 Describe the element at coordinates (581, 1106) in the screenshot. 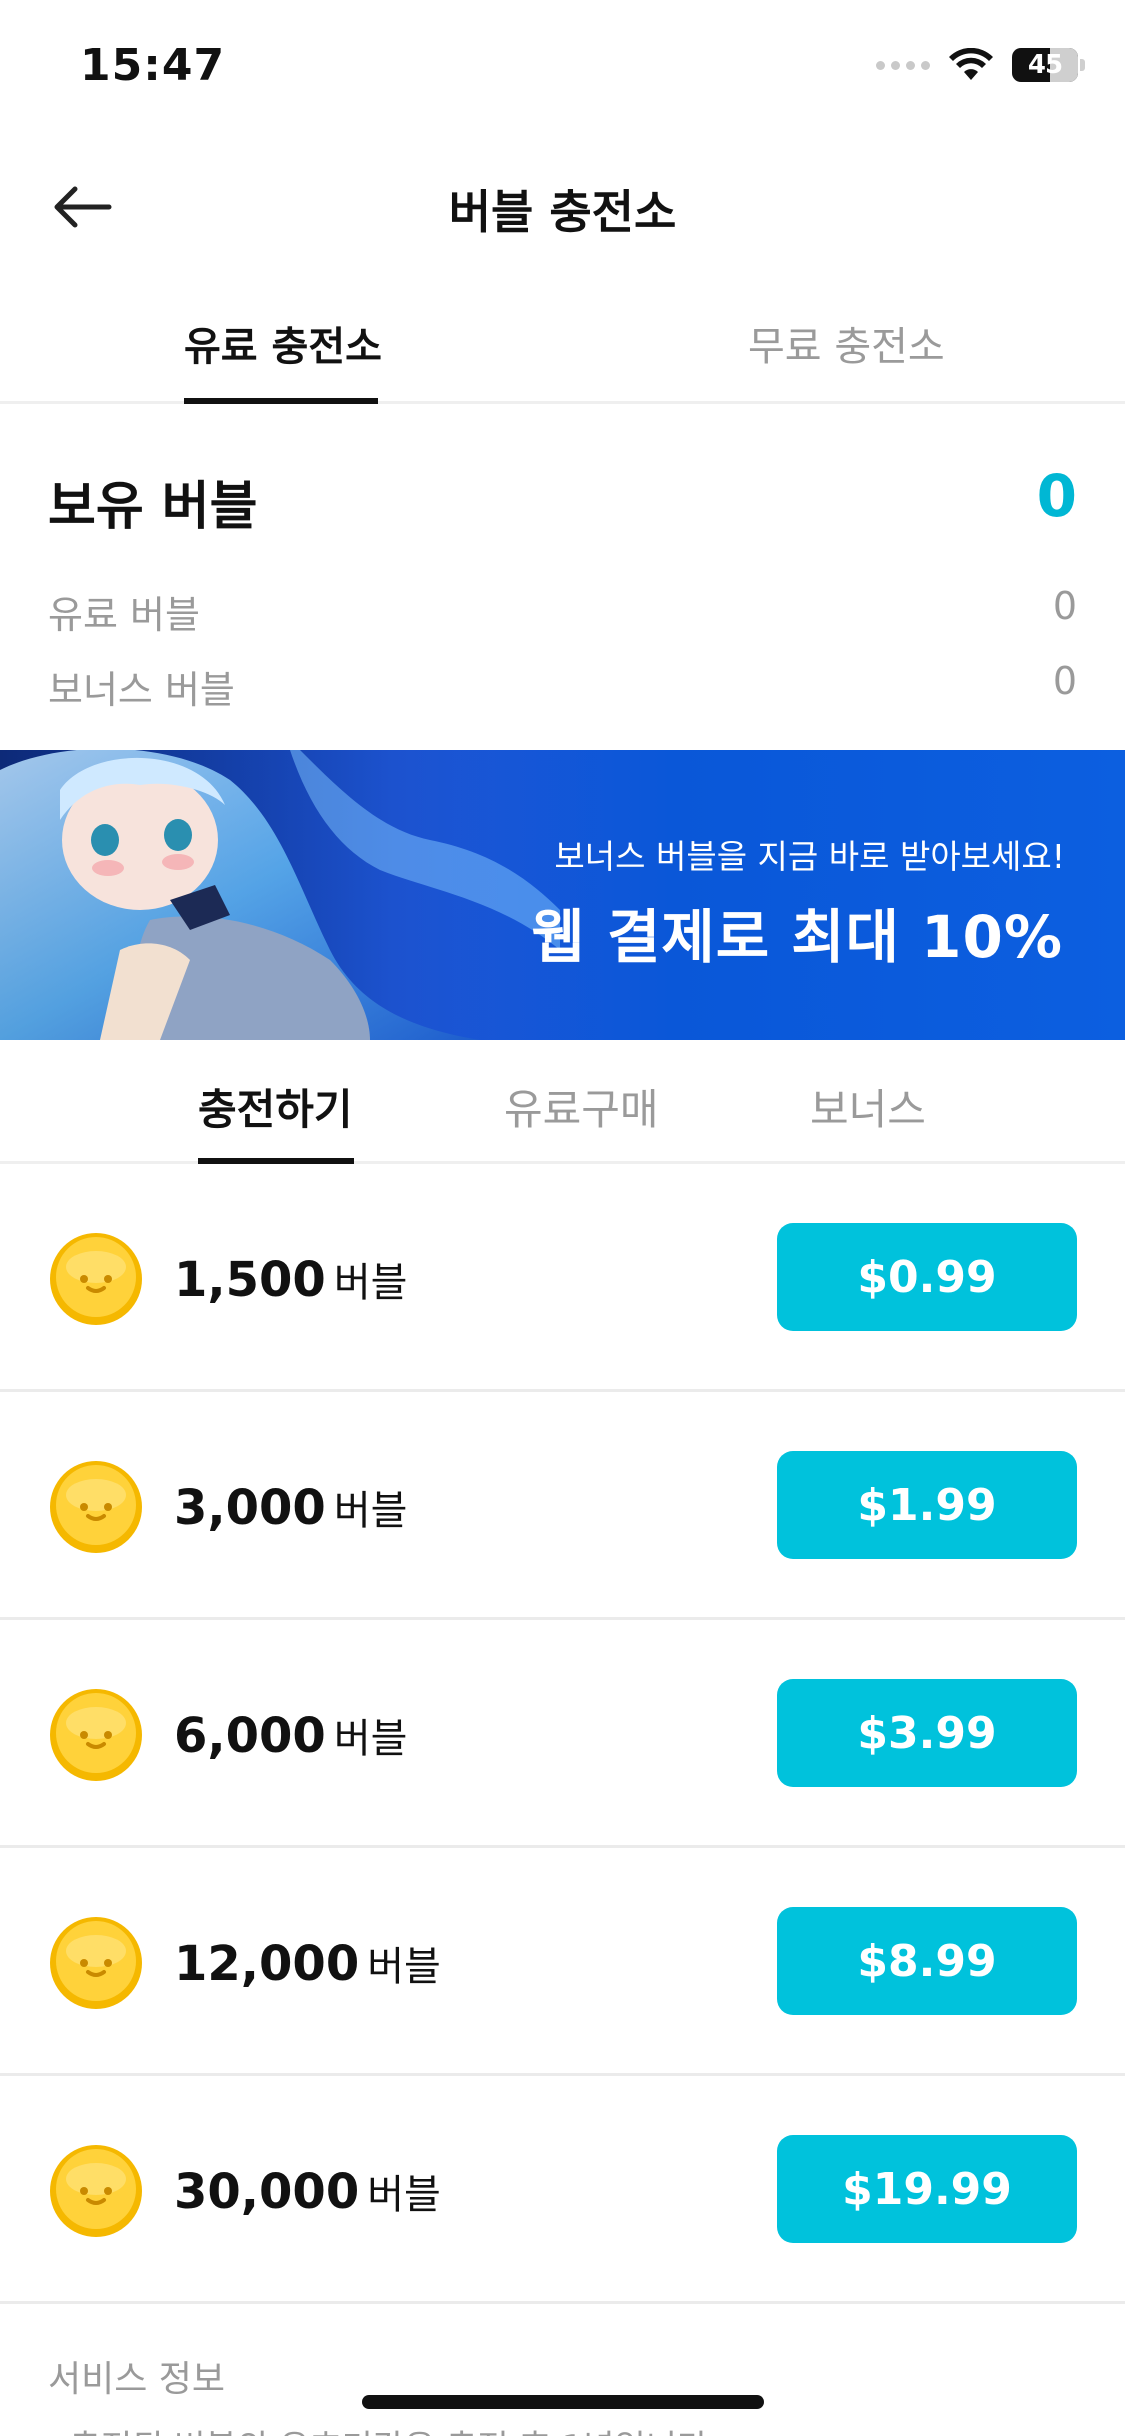

I see `tab-paid-purchase: 유료구매` at that location.